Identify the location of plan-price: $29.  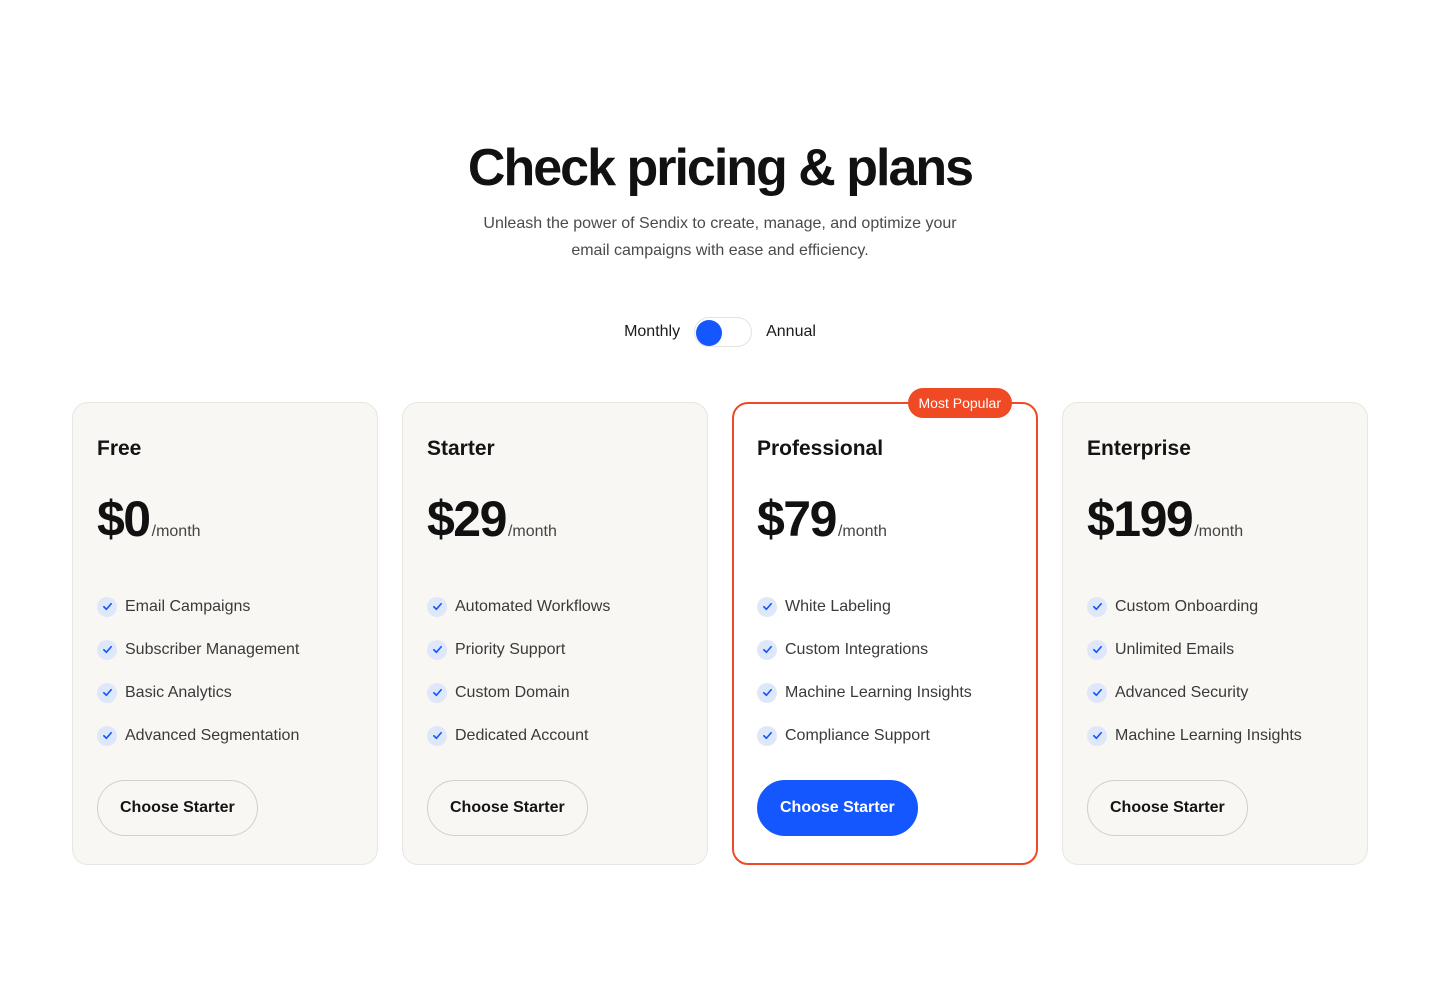
(467, 519).